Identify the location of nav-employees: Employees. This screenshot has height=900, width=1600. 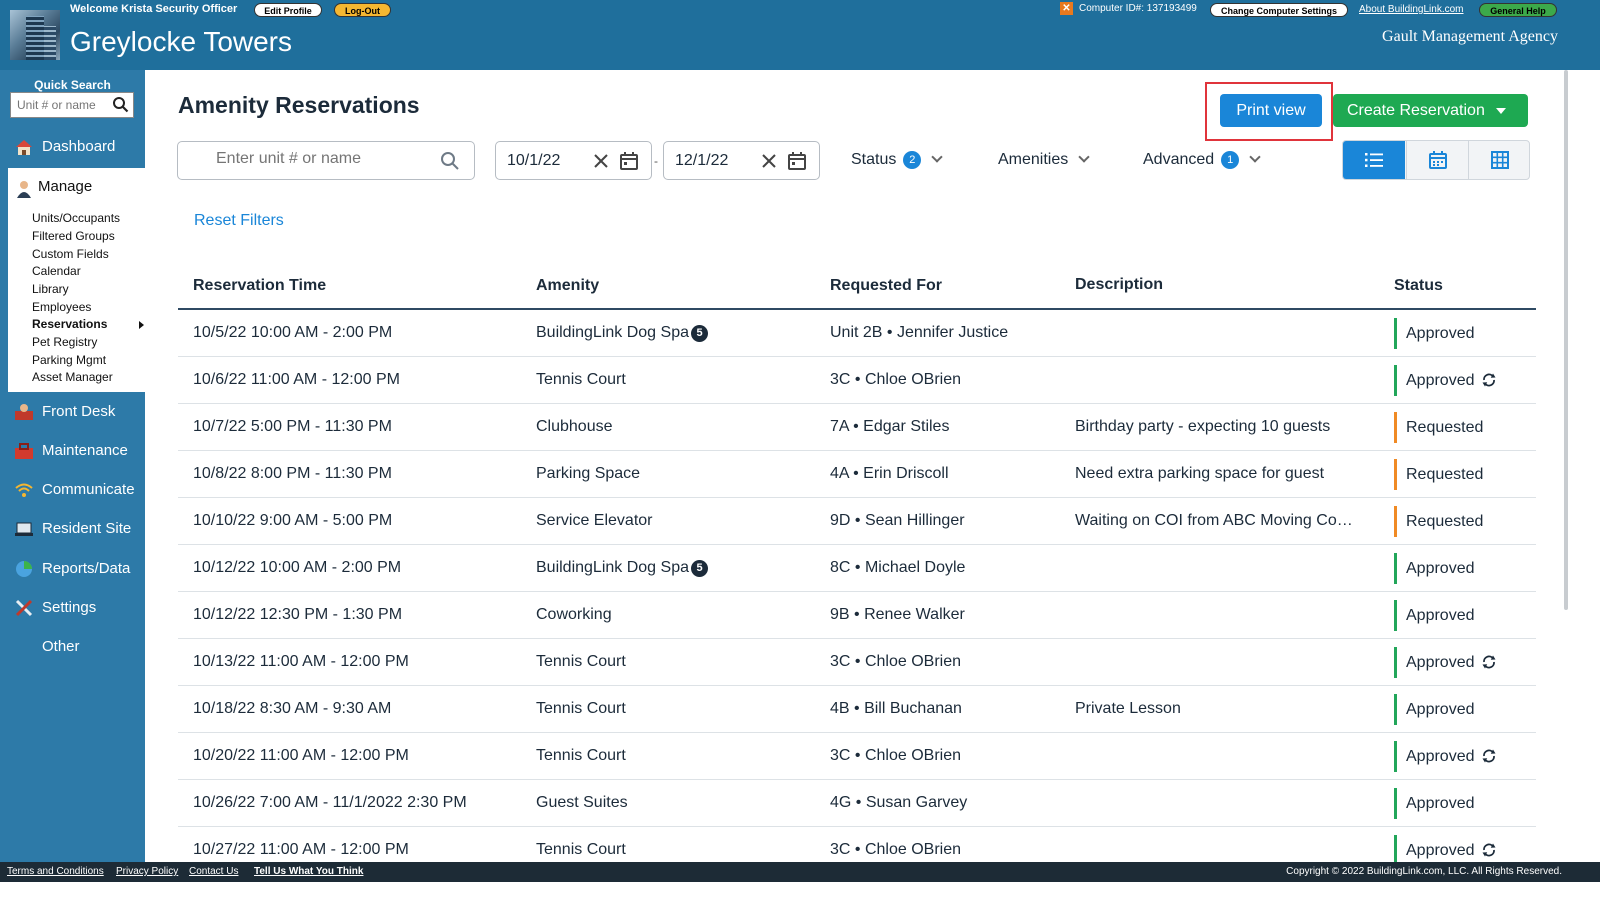
(61, 307).